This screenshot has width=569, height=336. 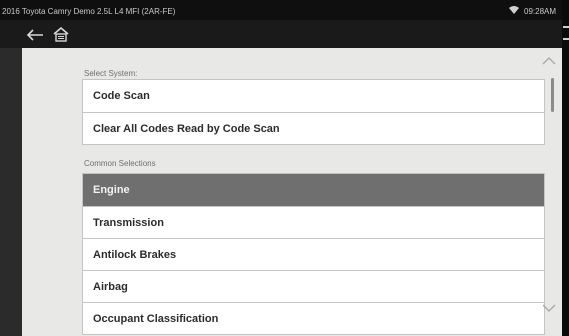 What do you see at coordinates (552, 95) in the screenshot?
I see `scrollbar-thumb` at bounding box center [552, 95].